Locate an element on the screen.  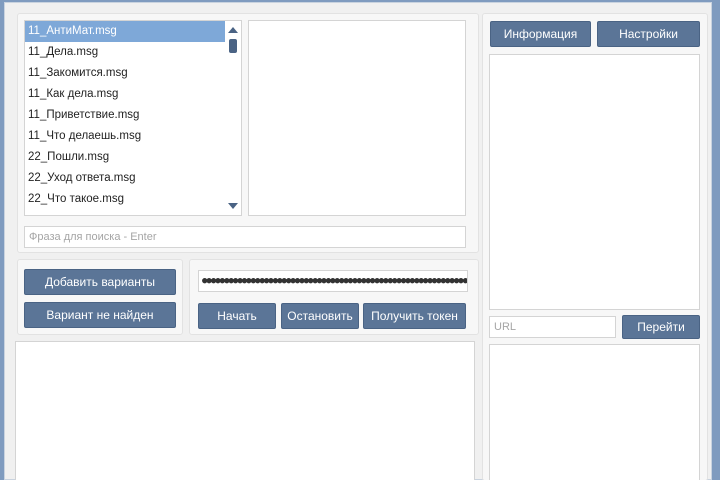
scroll-up-icon is located at coordinates (233, 30).